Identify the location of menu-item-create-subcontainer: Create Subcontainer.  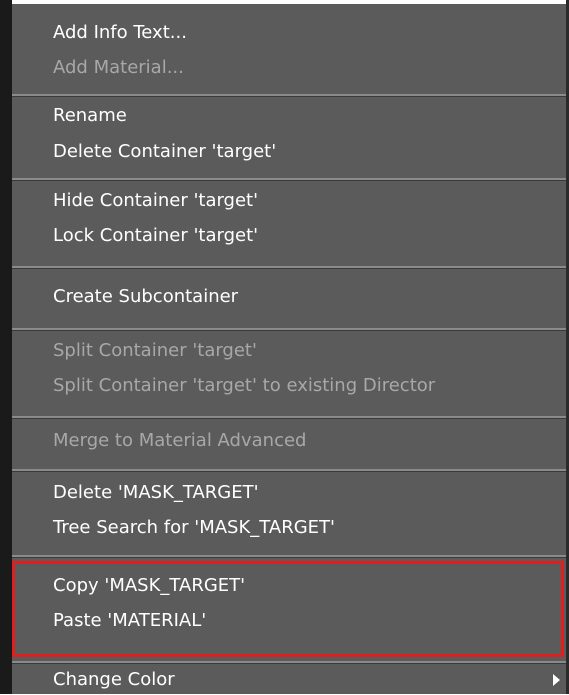
(145, 297).